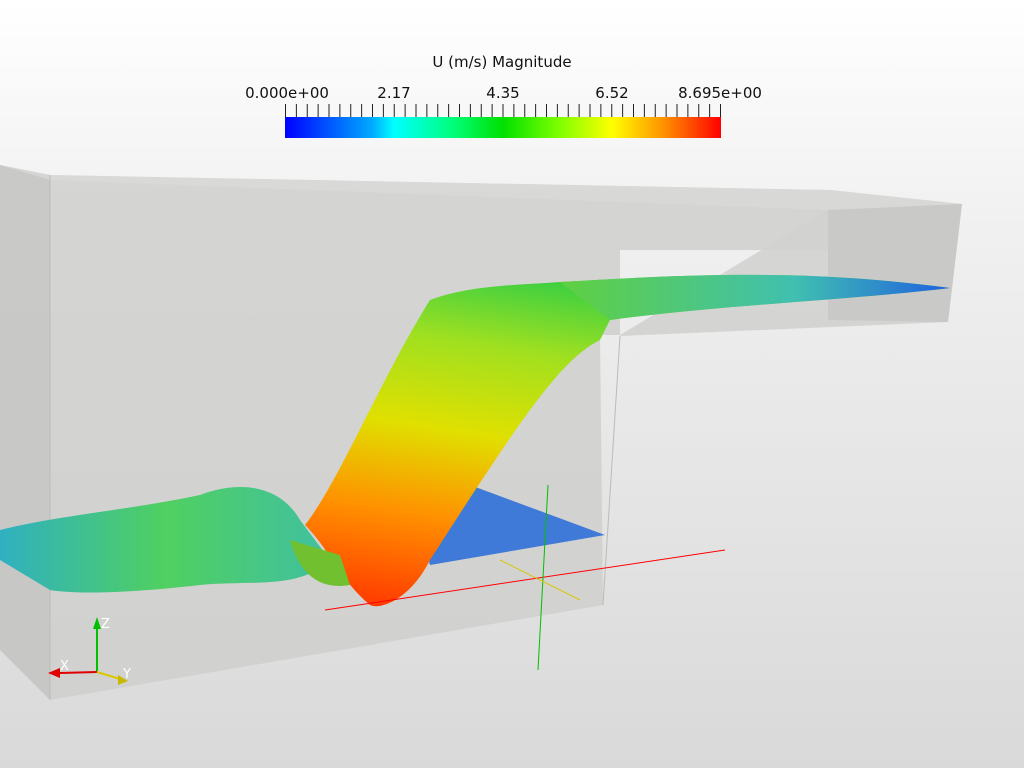 The width and height of the screenshot is (1024, 768). Describe the element at coordinates (612, 93) in the screenshot. I see `colorbar-label: 6.52` at that location.